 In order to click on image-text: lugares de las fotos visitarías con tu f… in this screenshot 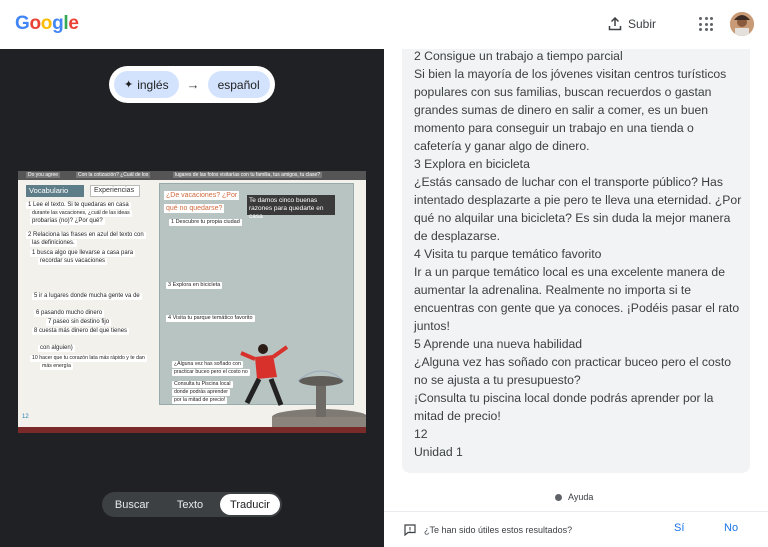, I will do `click(248, 175)`.